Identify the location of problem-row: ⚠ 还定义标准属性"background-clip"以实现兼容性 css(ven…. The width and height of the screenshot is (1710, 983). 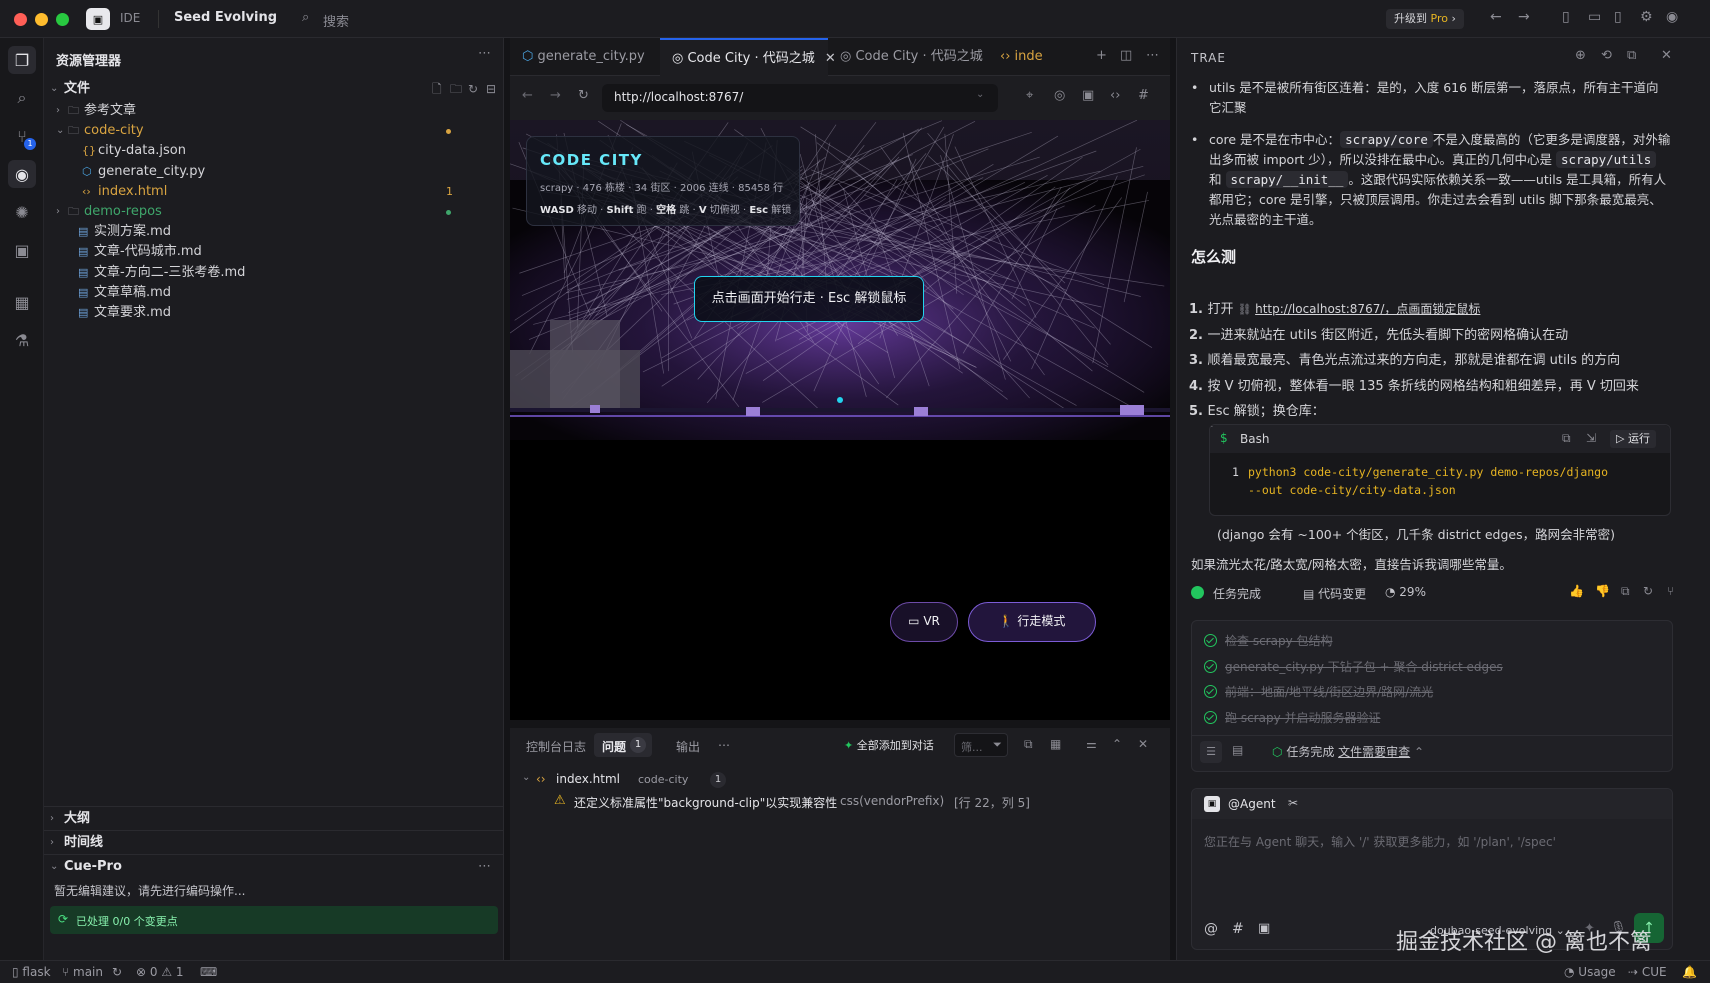
(842, 802).